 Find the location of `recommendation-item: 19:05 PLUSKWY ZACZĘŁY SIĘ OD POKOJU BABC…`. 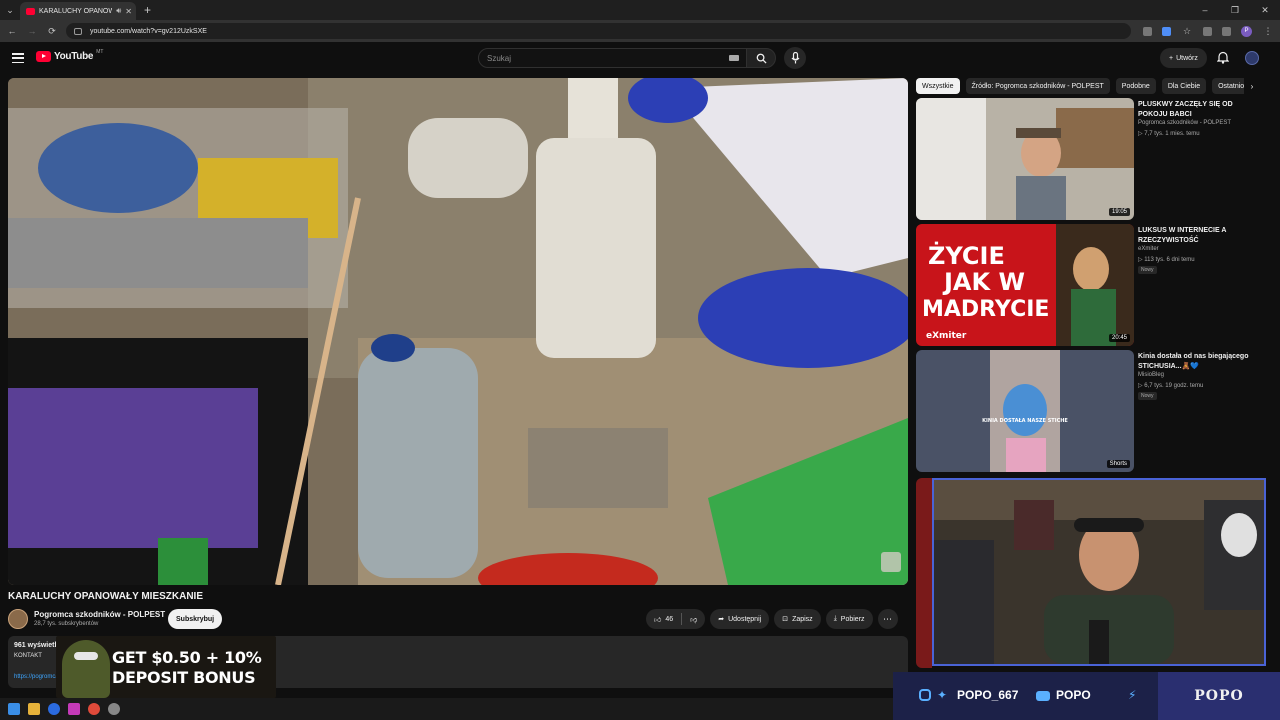

recommendation-item: 19:05 PLUSKWY ZACZĘŁY SIĘ OD POKOJU BABC… is located at coordinates (1091, 159).